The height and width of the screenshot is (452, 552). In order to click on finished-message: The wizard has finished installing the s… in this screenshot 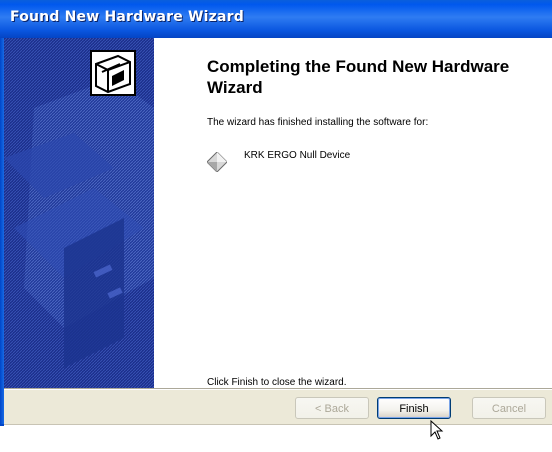, I will do `click(318, 122)`.